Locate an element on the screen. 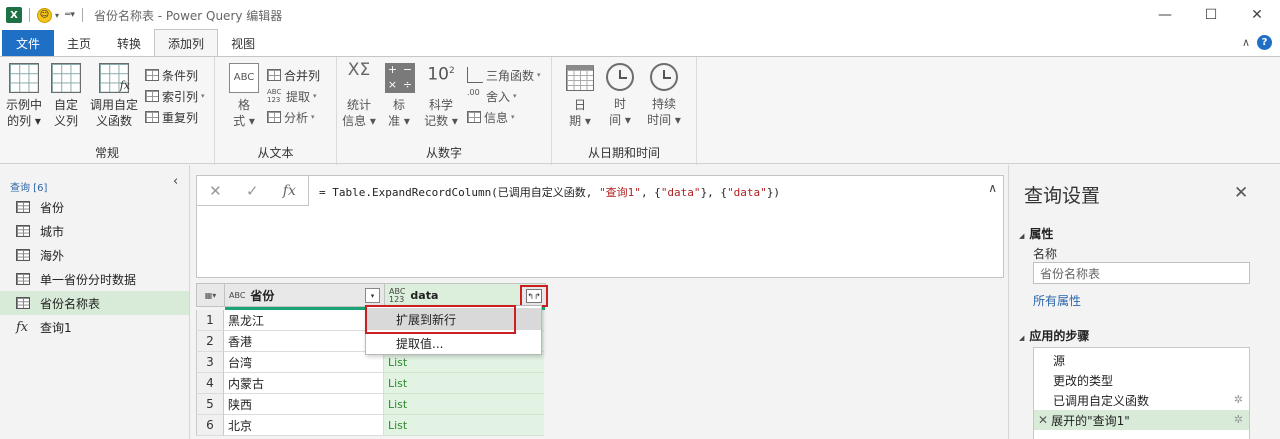 The image size is (1280, 439). column-from-examples-button: 示例中 的列 ▾ is located at coordinates (24, 96).